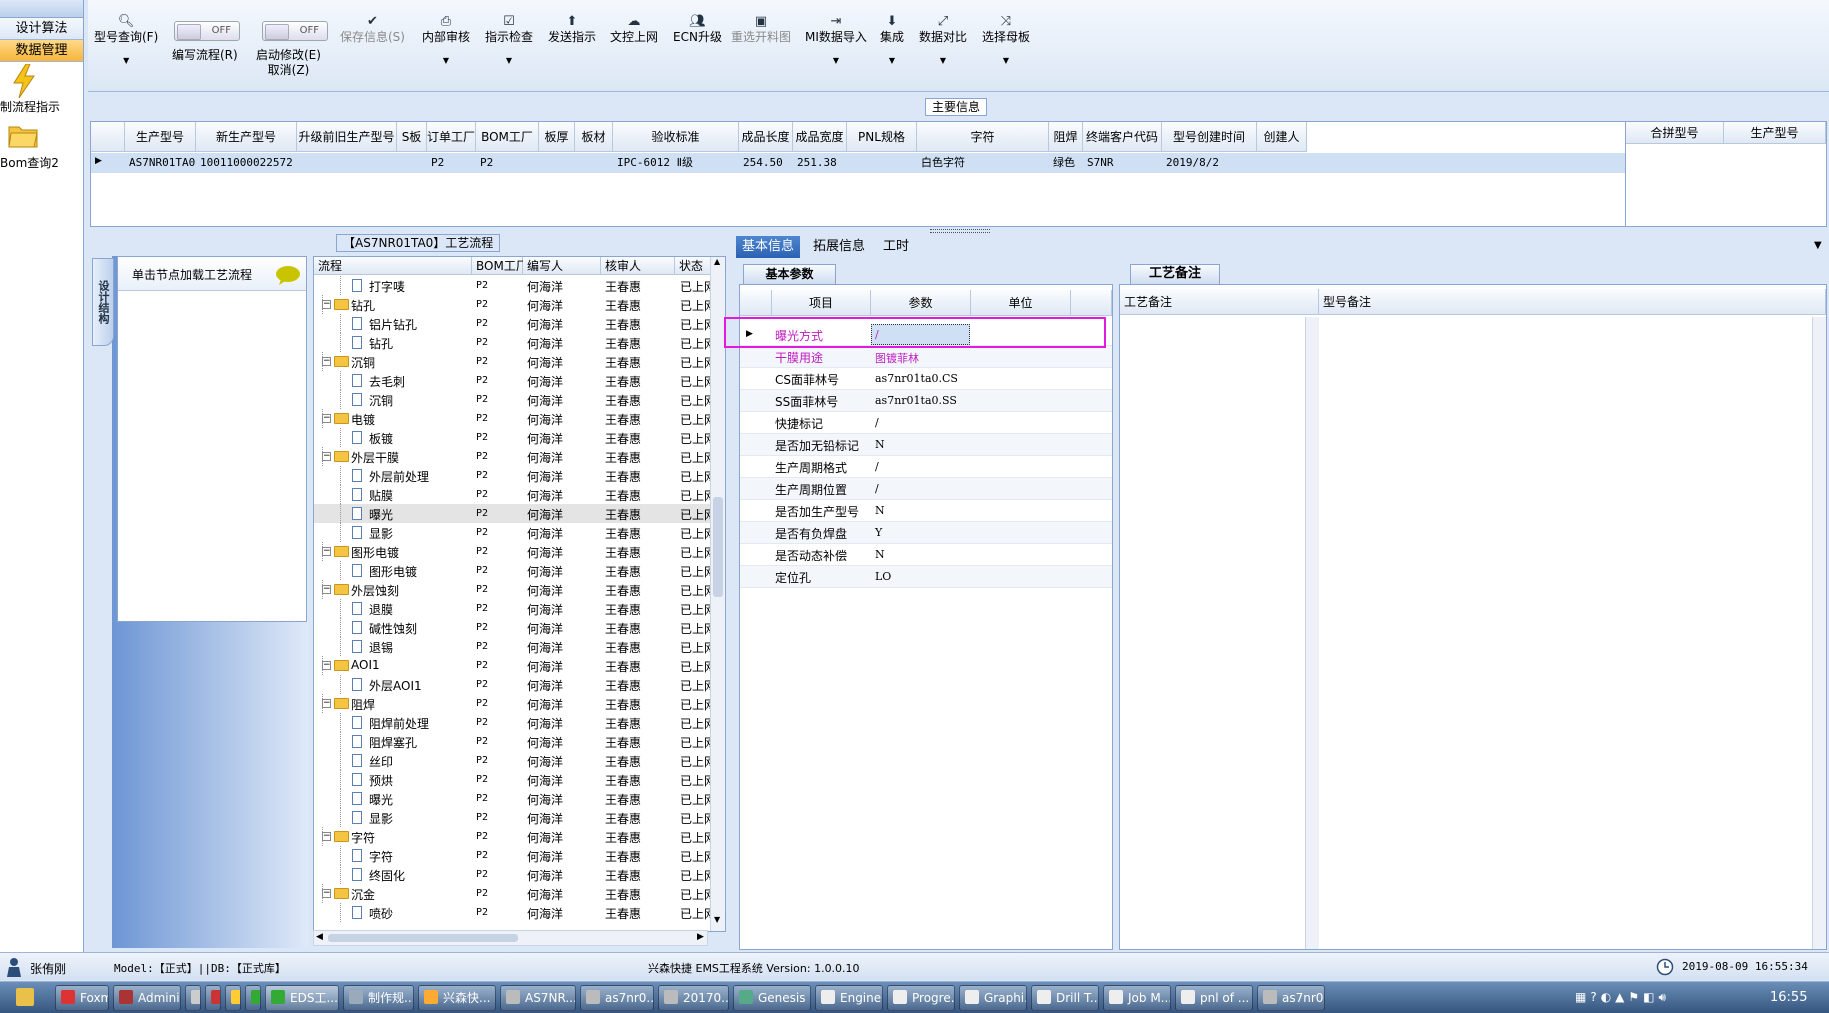 The width and height of the screenshot is (1829, 1013). I want to click on param-row: SS面菲林号 as7nr01ta0.SS, so click(926, 401).